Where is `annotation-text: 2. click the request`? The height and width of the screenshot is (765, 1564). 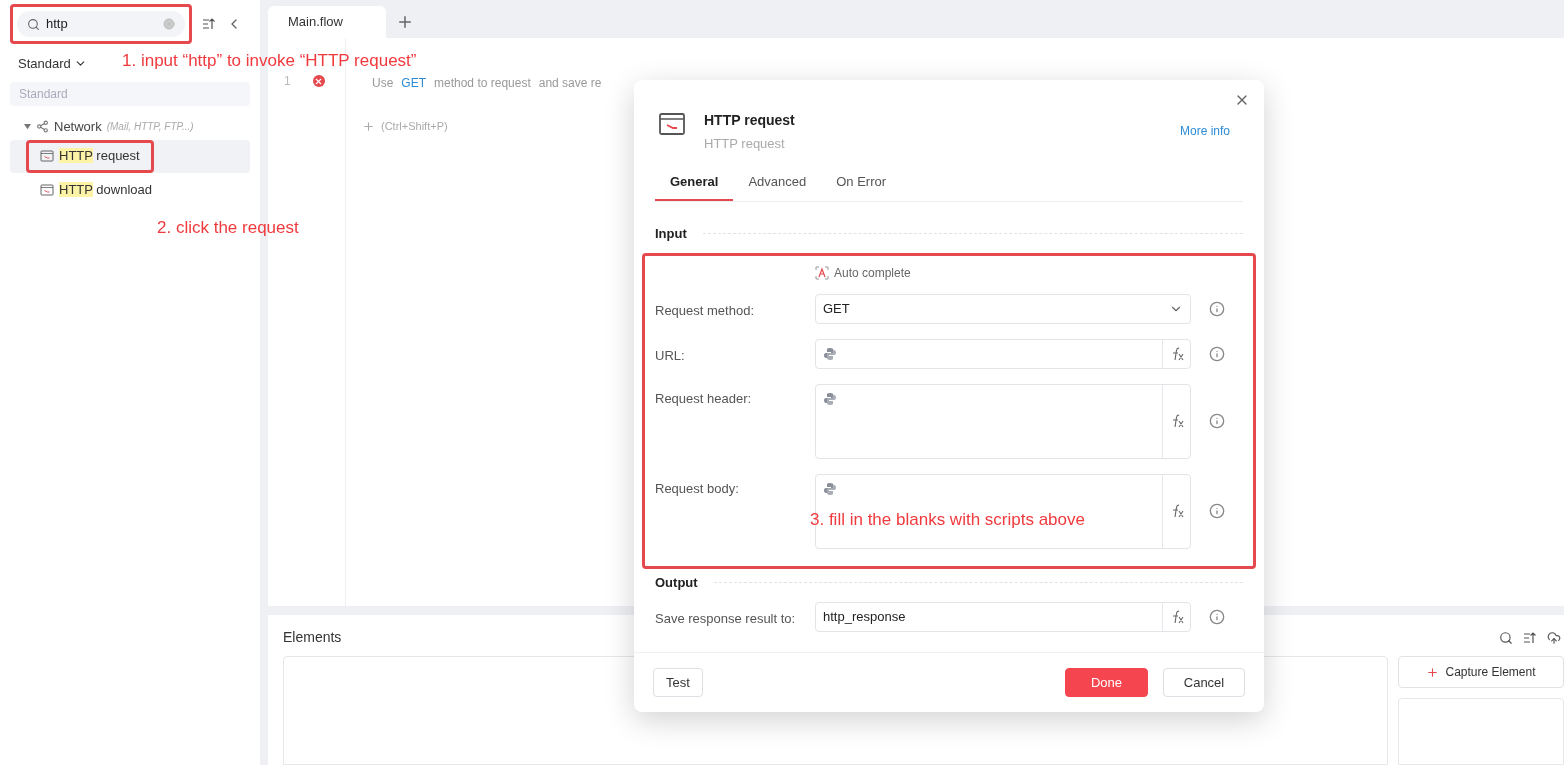 annotation-text: 2. click the request is located at coordinates (228, 228).